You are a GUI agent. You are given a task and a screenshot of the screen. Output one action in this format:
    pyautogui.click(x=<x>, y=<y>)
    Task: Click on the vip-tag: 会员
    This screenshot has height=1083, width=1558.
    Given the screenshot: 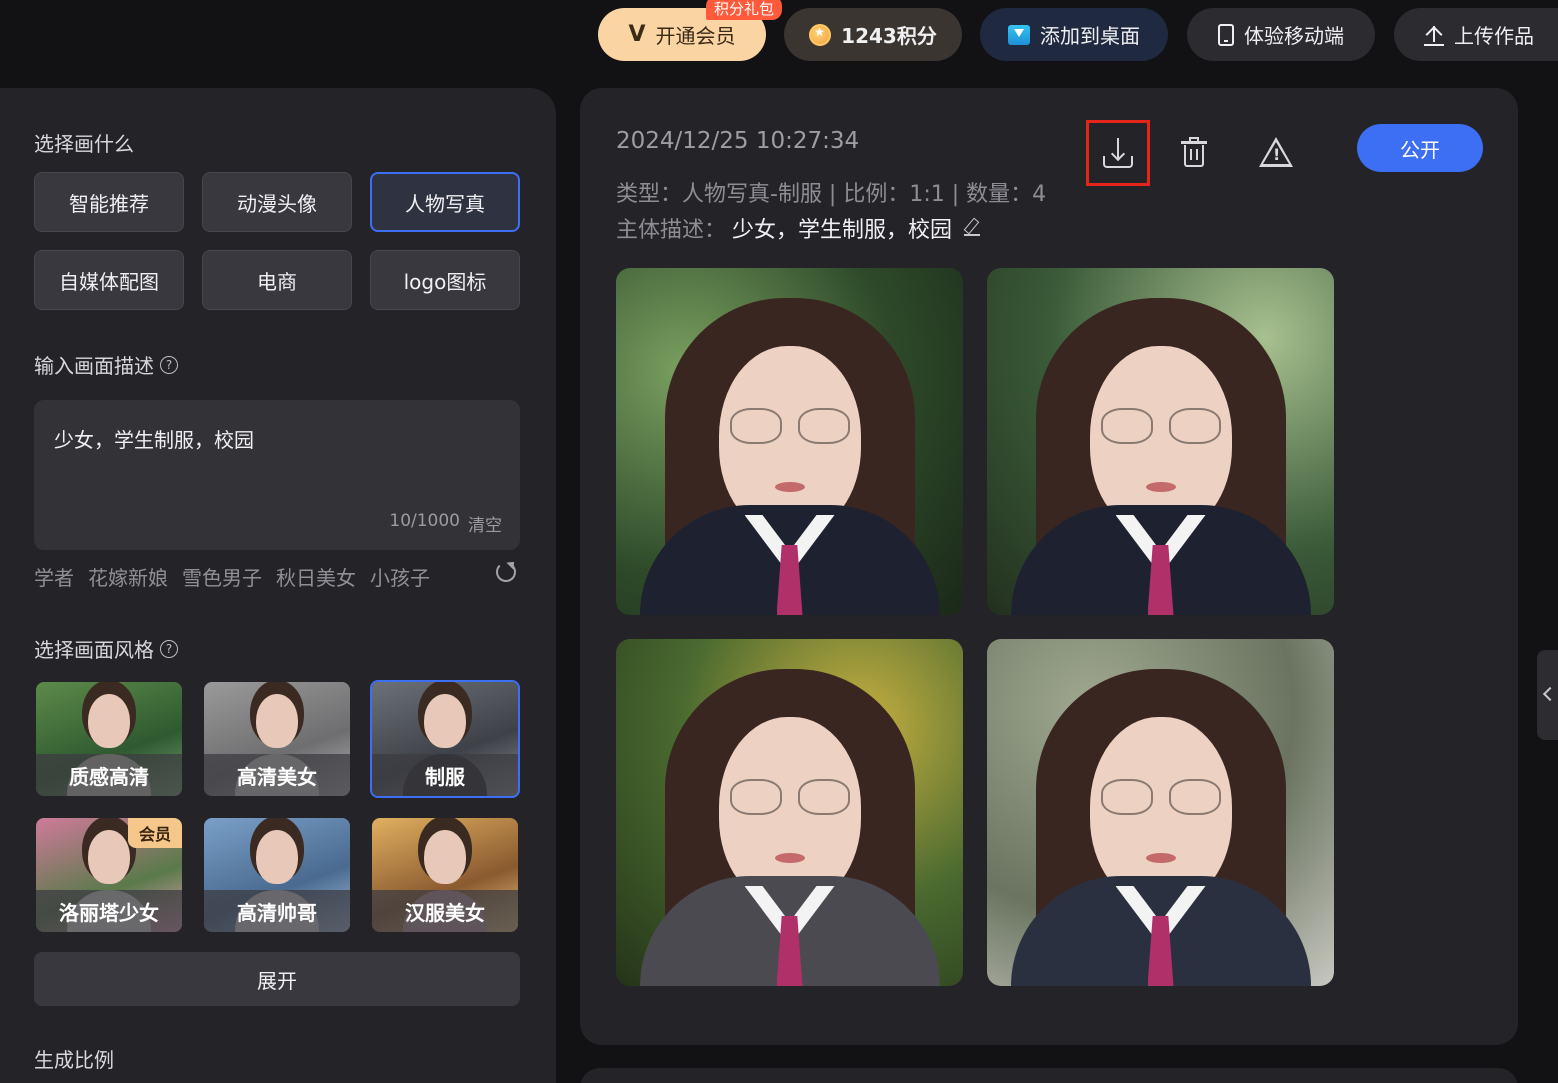 What is the action you would take?
    pyautogui.click(x=155, y=833)
    